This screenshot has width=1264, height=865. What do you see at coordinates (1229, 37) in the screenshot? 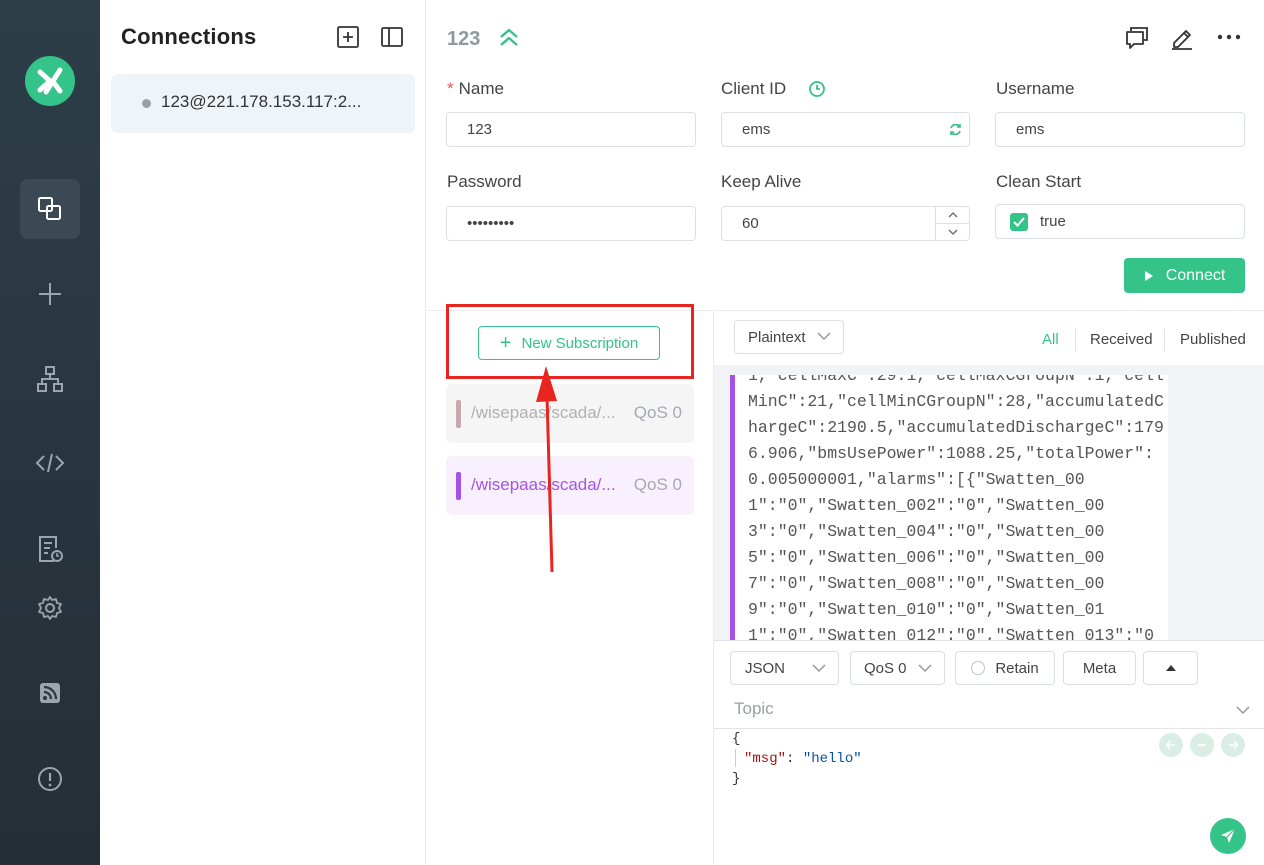
I see `more-options-ellipsis-icon` at bounding box center [1229, 37].